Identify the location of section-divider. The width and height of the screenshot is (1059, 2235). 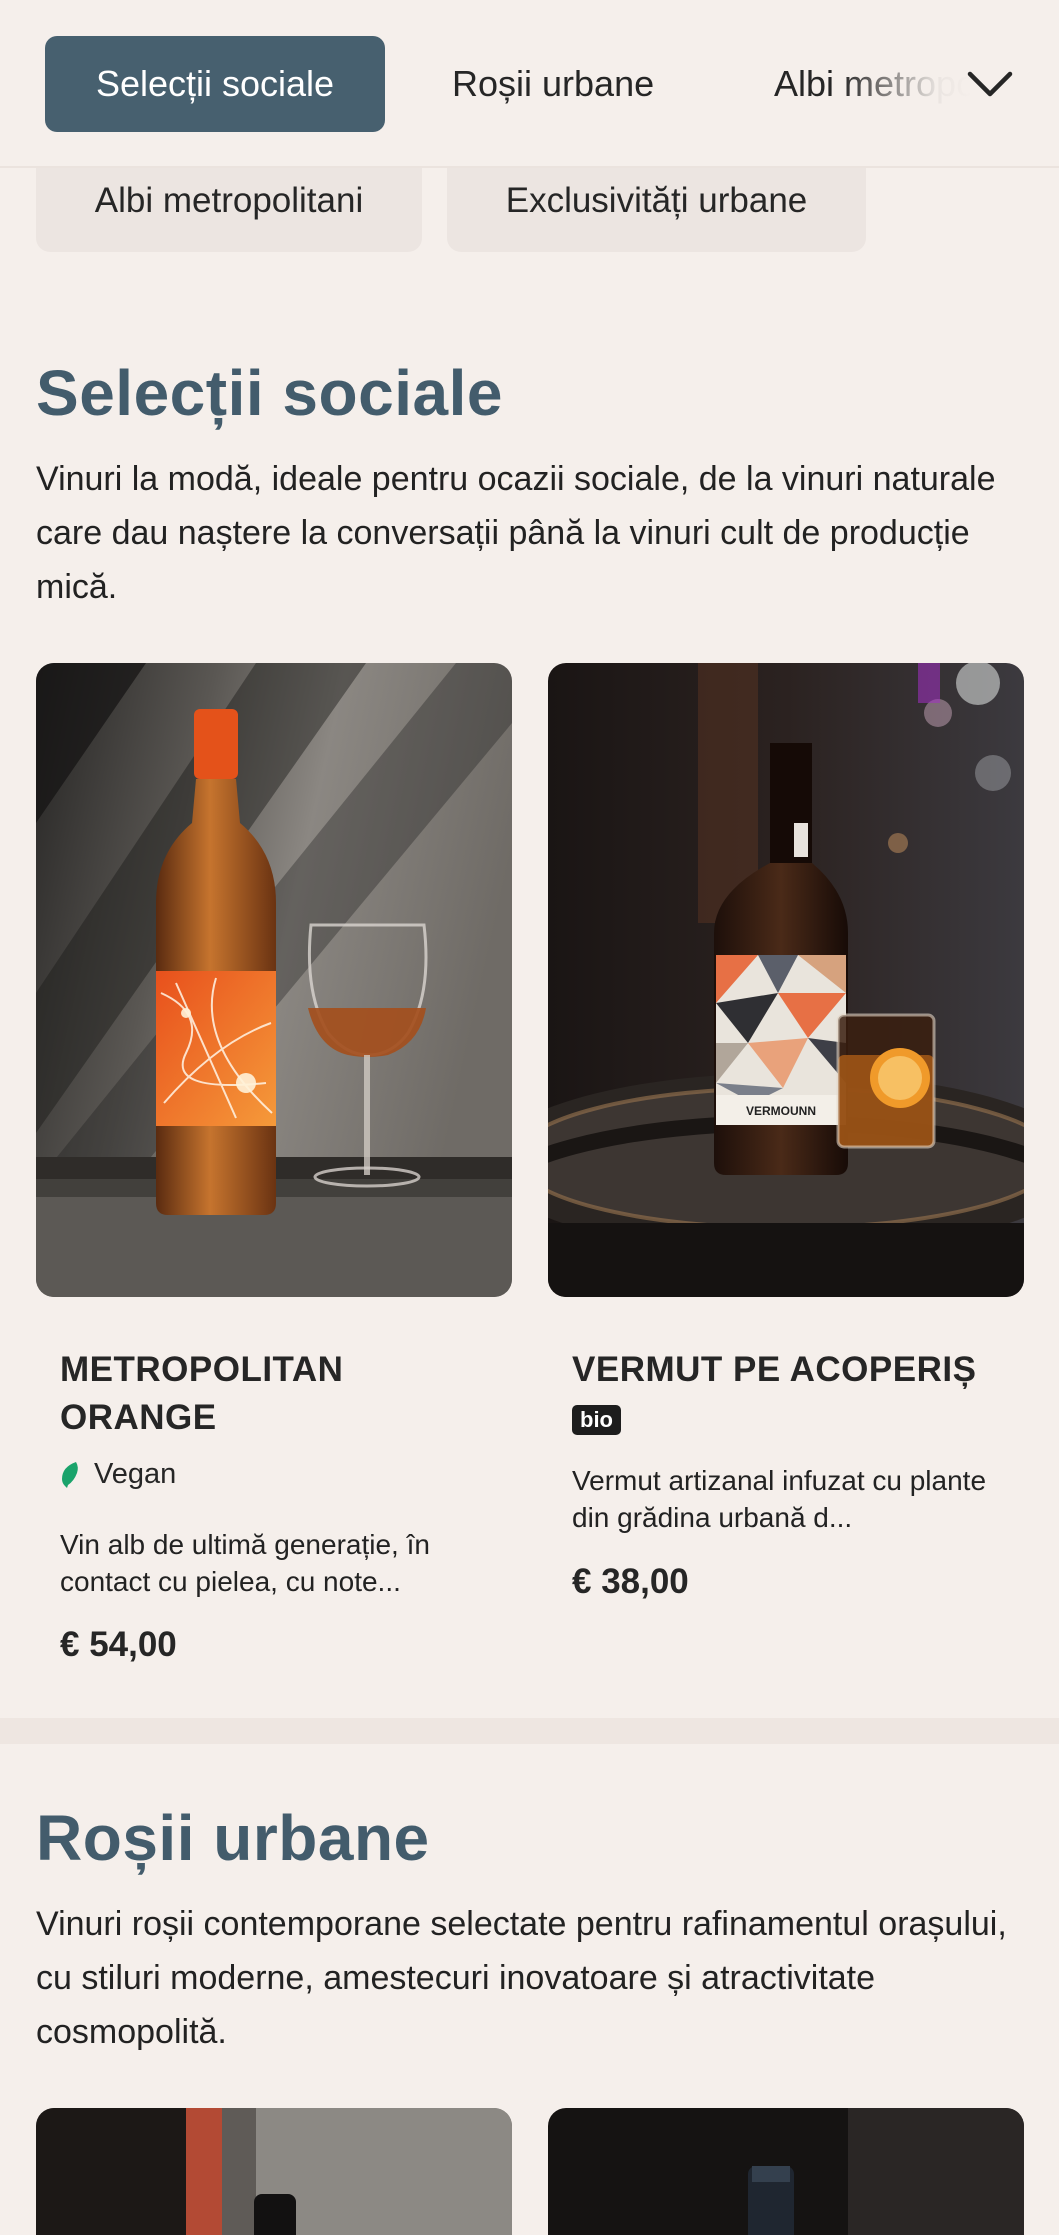
(529, 1731).